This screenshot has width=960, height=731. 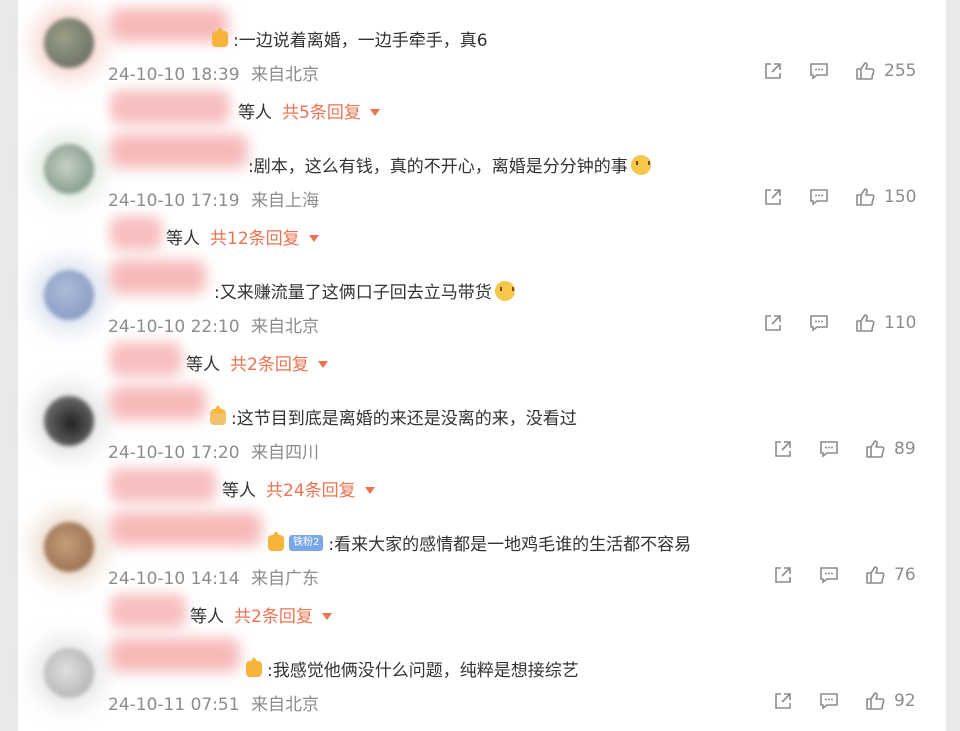 I want to click on comment-time: 24-10-10 22:10, so click(x=174, y=327).